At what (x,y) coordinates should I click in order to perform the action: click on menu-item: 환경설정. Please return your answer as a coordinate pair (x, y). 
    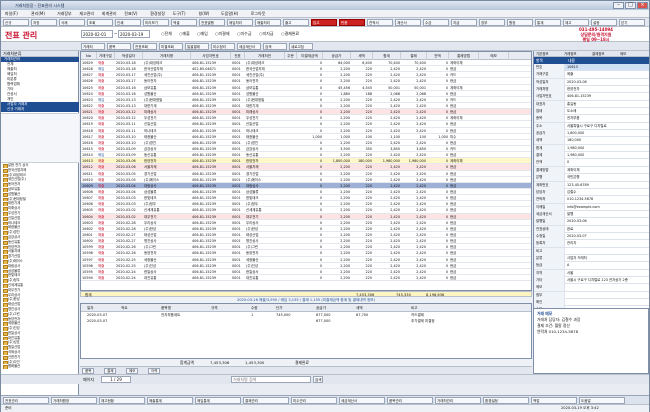
    Looking at the image, I should click on (157, 14).